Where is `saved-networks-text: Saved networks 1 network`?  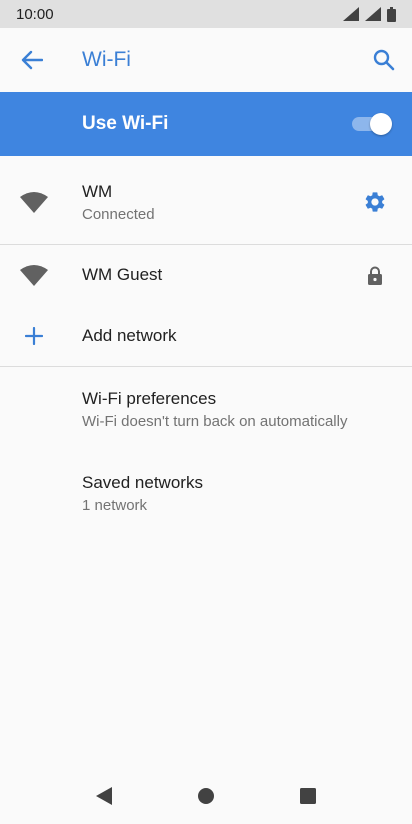 saved-networks-text: Saved networks 1 network is located at coordinates (247, 493).